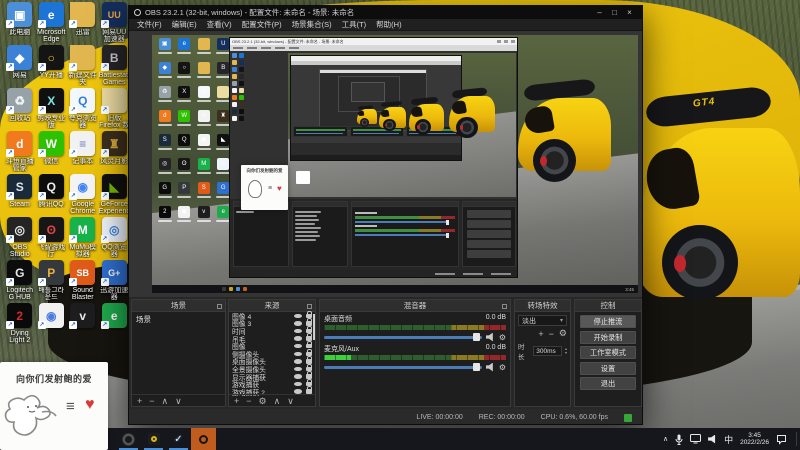 Image resolution: width=800 pixels, height=450 pixels. What do you see at coordinates (354, 24) in the screenshot?
I see `menu-item-5: 工具(T)` at bounding box center [354, 24].